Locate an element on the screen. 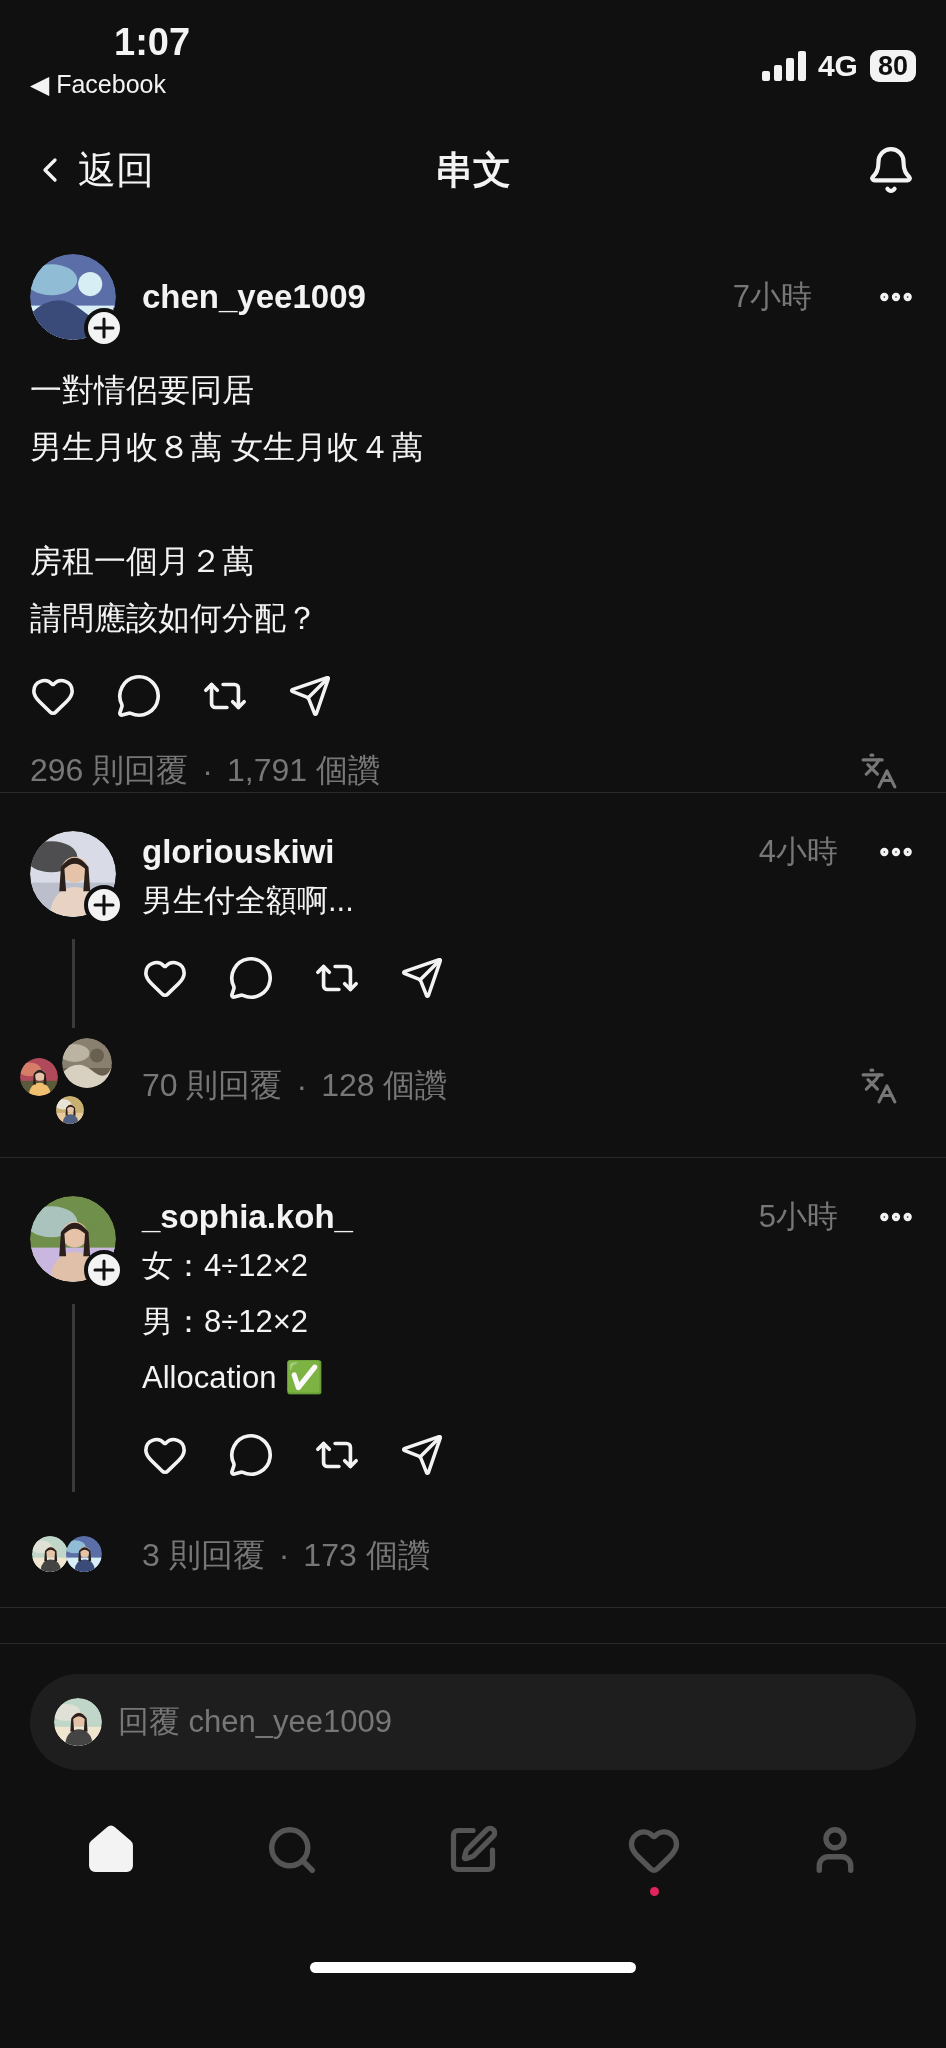 Image resolution: width=946 pixels, height=2048 pixels. username: _sophia.koh_ is located at coordinates (450, 1217).